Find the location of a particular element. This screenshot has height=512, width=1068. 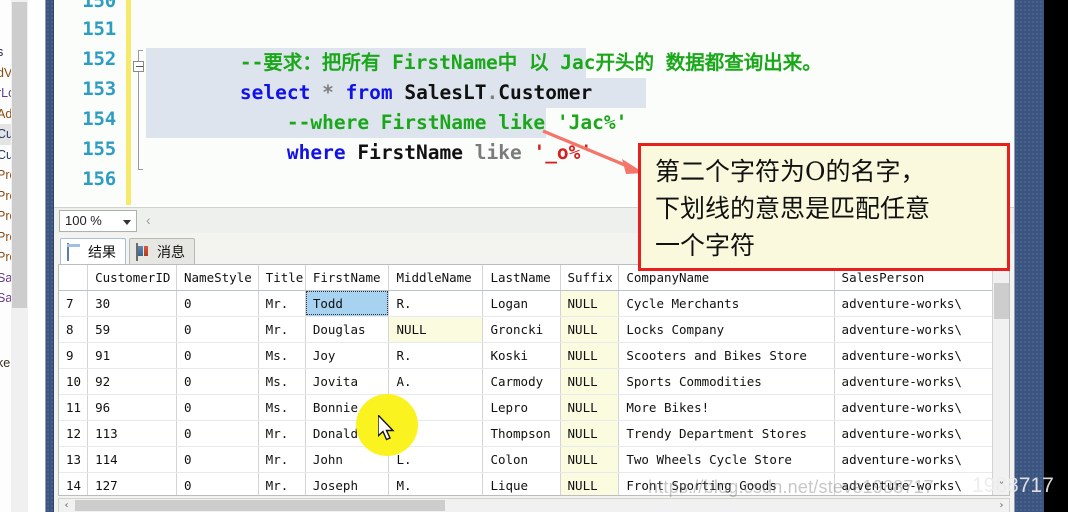

editor-fold-column is located at coordinates (139, 107).